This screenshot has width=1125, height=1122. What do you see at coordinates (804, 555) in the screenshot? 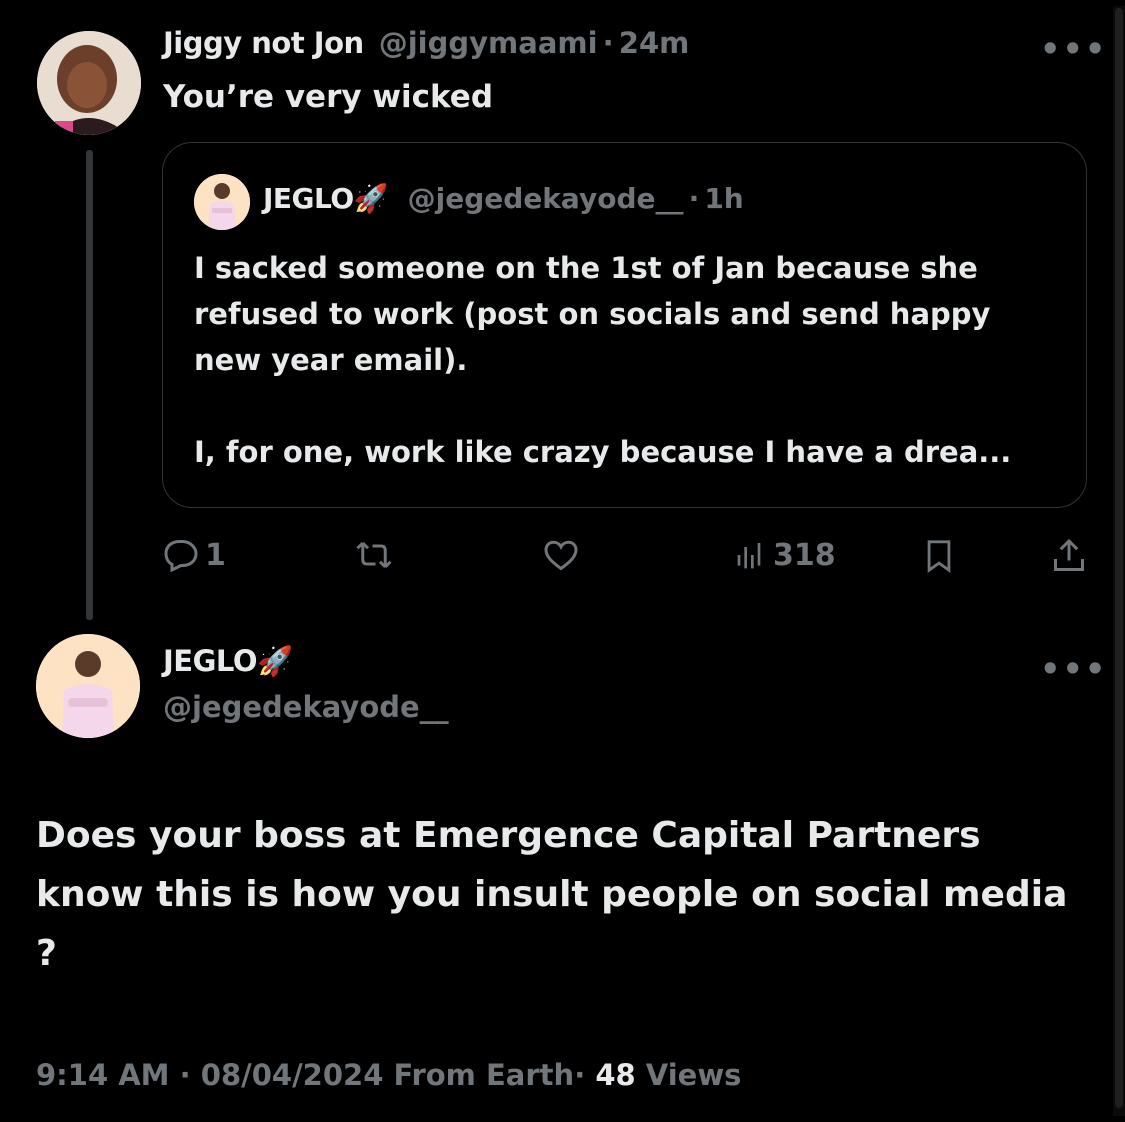
I see `views-count: 318` at bounding box center [804, 555].